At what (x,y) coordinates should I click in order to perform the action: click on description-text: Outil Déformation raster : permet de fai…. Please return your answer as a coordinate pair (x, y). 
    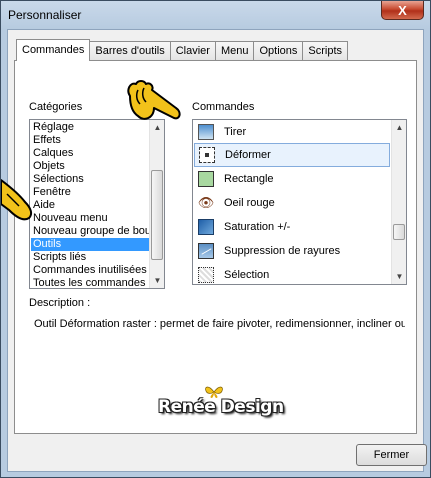
    Looking at the image, I should click on (219, 324).